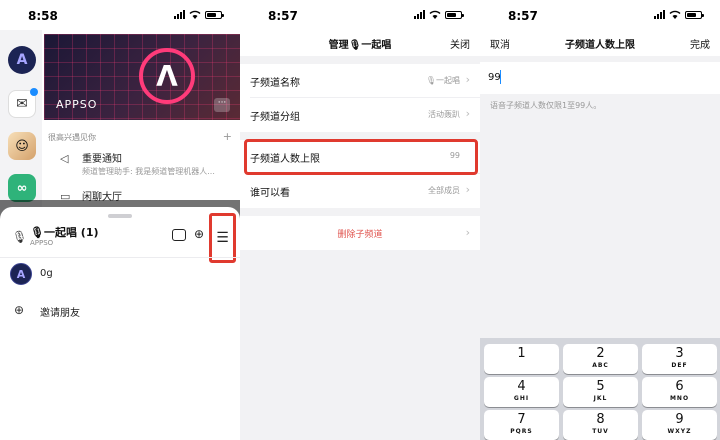 The width and height of the screenshot is (720, 440). Describe the element at coordinates (679, 359) in the screenshot. I see `key-3: 3 DEF` at that location.